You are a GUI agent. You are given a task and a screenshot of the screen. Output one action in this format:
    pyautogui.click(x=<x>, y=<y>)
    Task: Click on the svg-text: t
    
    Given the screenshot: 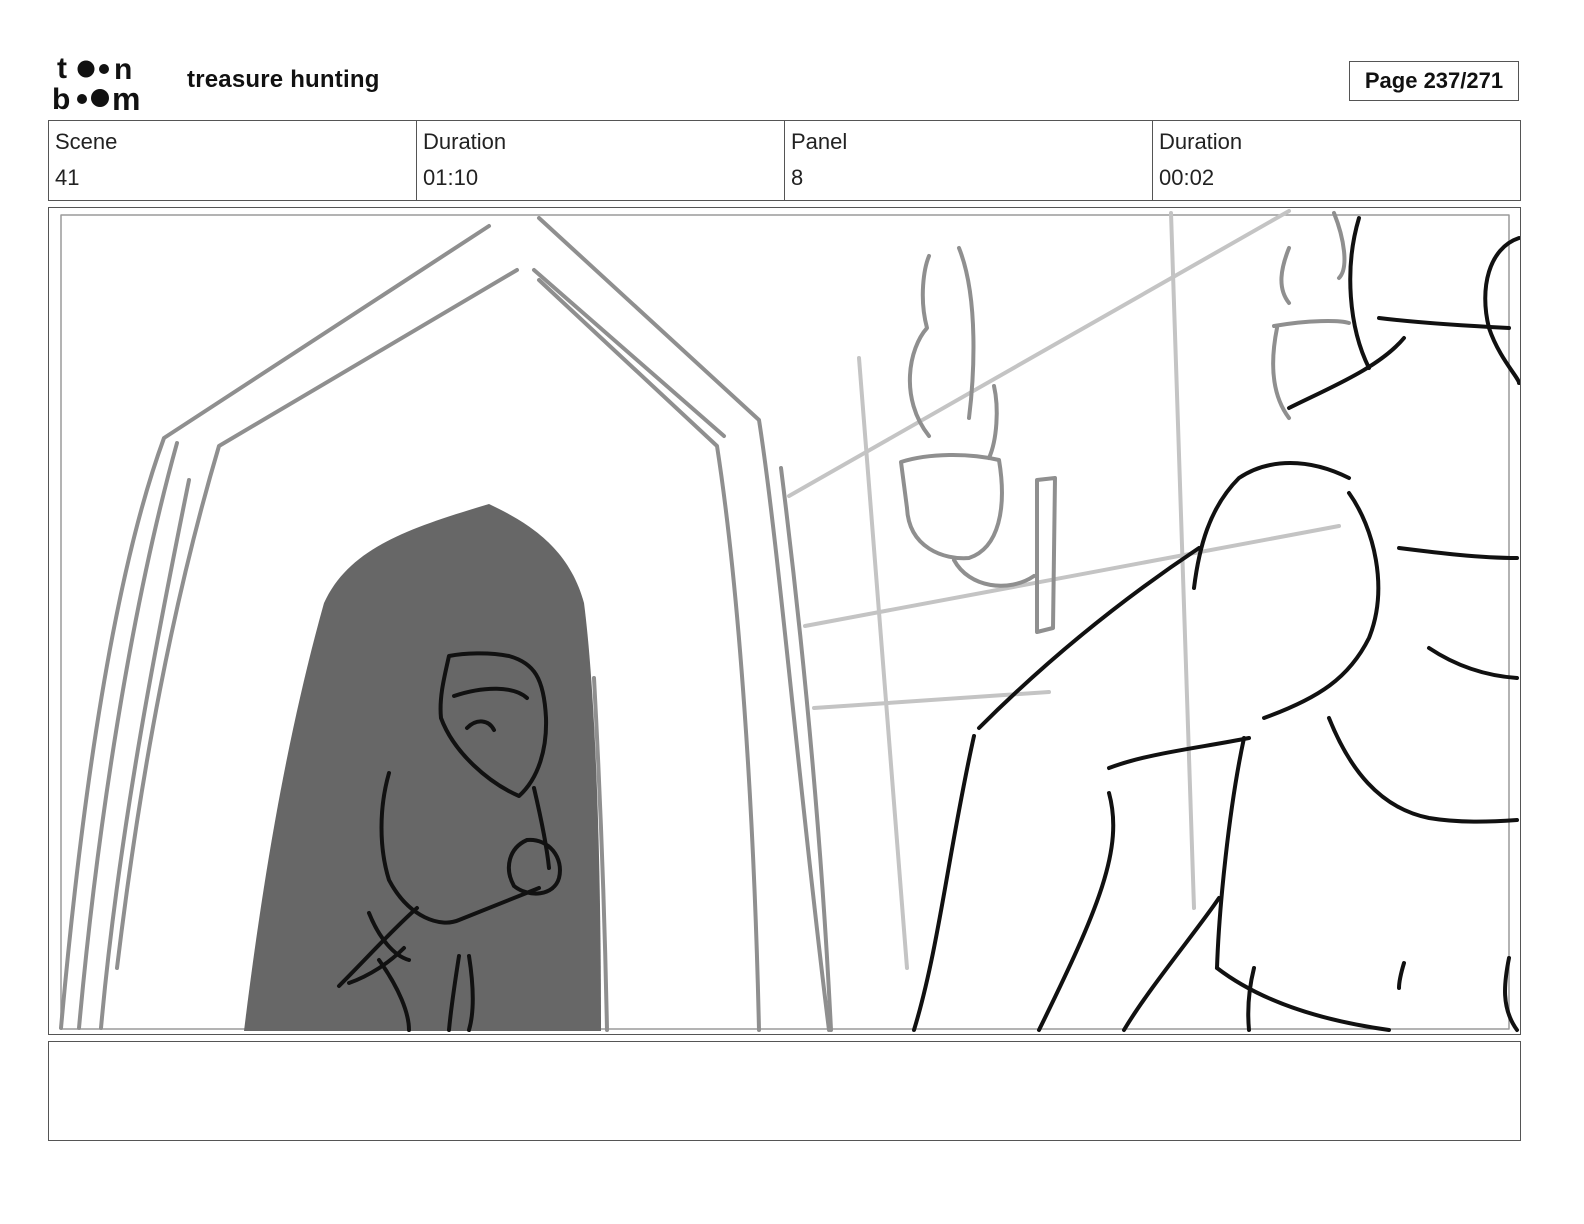 What is the action you would take?
    pyautogui.click(x=62, y=68)
    